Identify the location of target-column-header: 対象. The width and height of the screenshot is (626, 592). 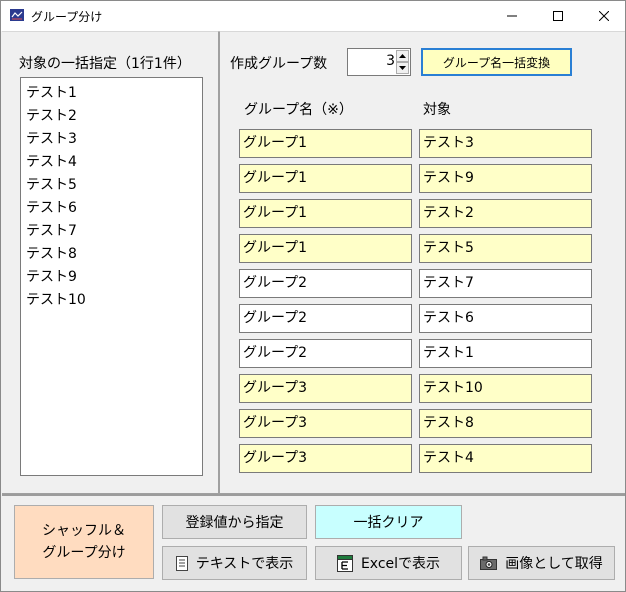
(437, 110).